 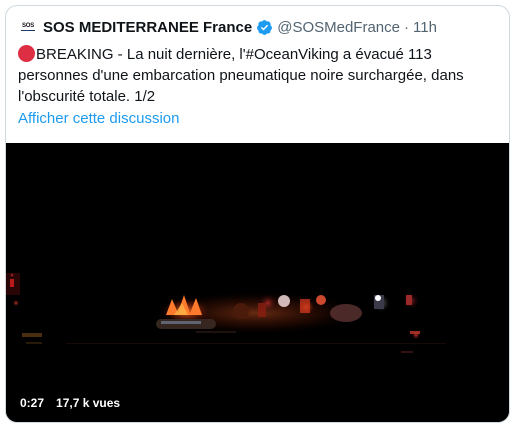 I want to click on avatar: SOS, so click(x=28, y=27).